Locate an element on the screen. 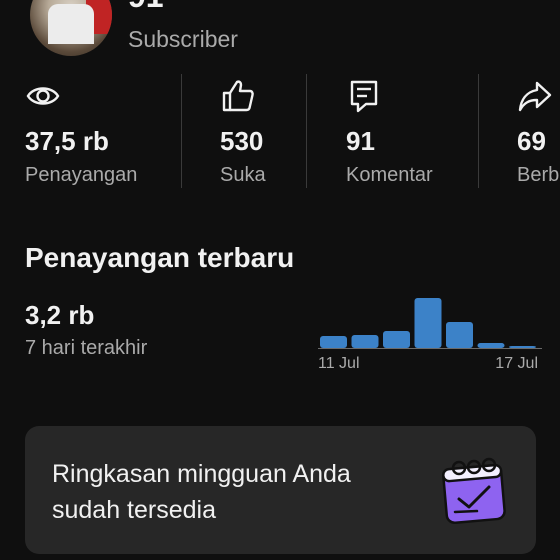 Image resolution: width=560 pixels, height=560 pixels. chart-tick-label: 17 Jul is located at coordinates (516, 363).